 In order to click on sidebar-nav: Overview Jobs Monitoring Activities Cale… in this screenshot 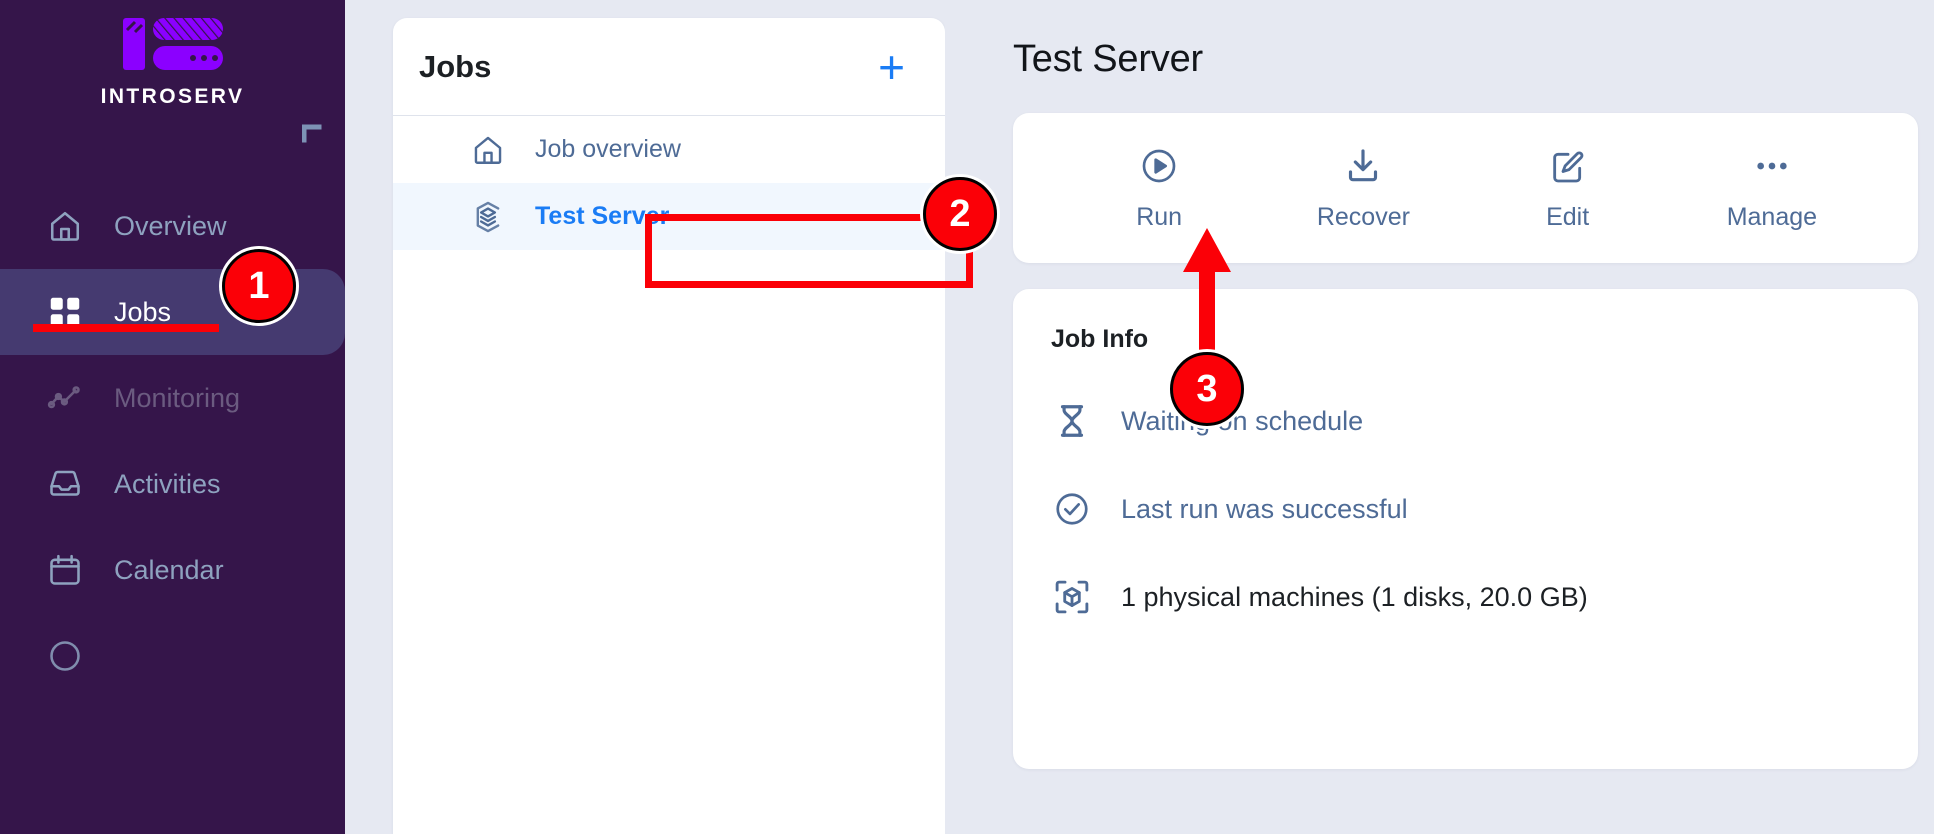, I will do `click(172, 441)`.